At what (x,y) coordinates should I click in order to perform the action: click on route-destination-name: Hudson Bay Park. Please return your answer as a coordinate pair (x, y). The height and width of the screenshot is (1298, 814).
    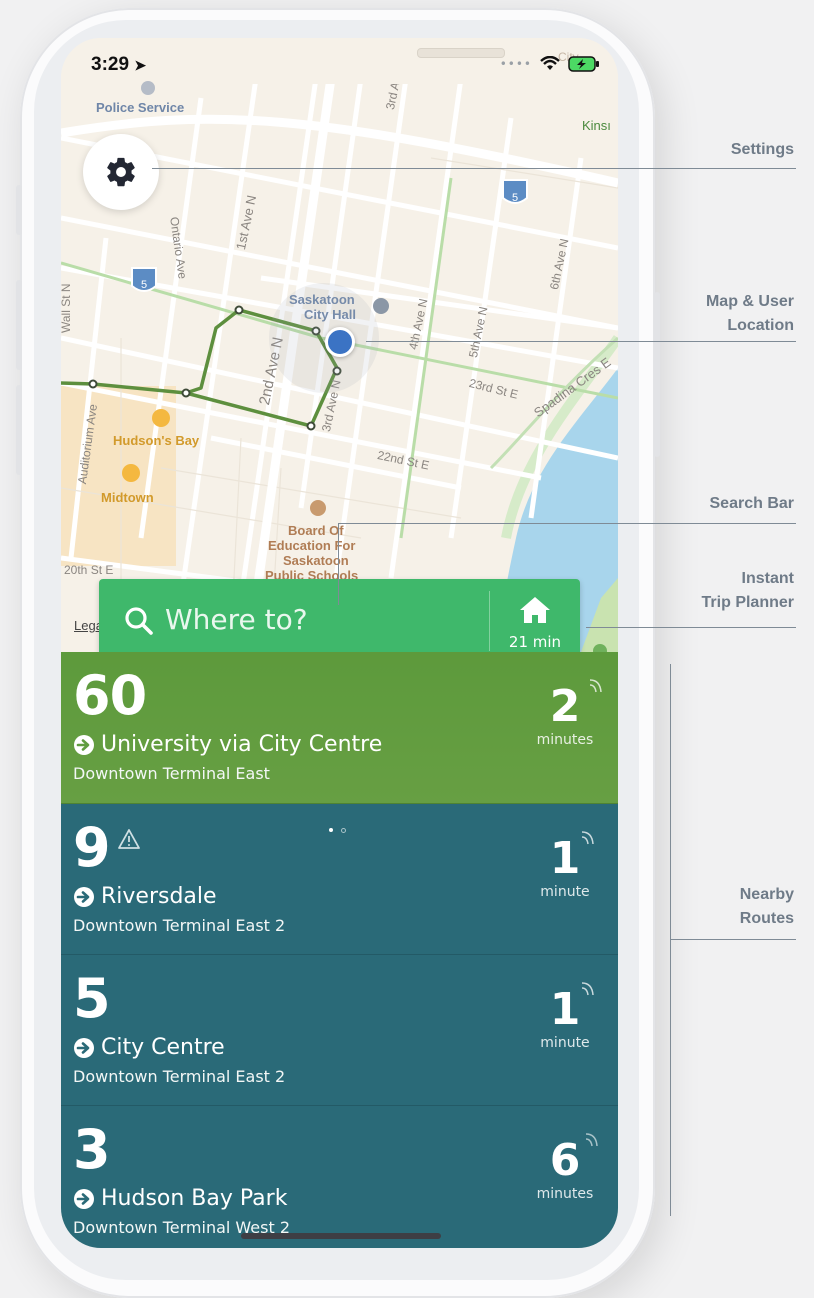
    Looking at the image, I should click on (194, 1198).